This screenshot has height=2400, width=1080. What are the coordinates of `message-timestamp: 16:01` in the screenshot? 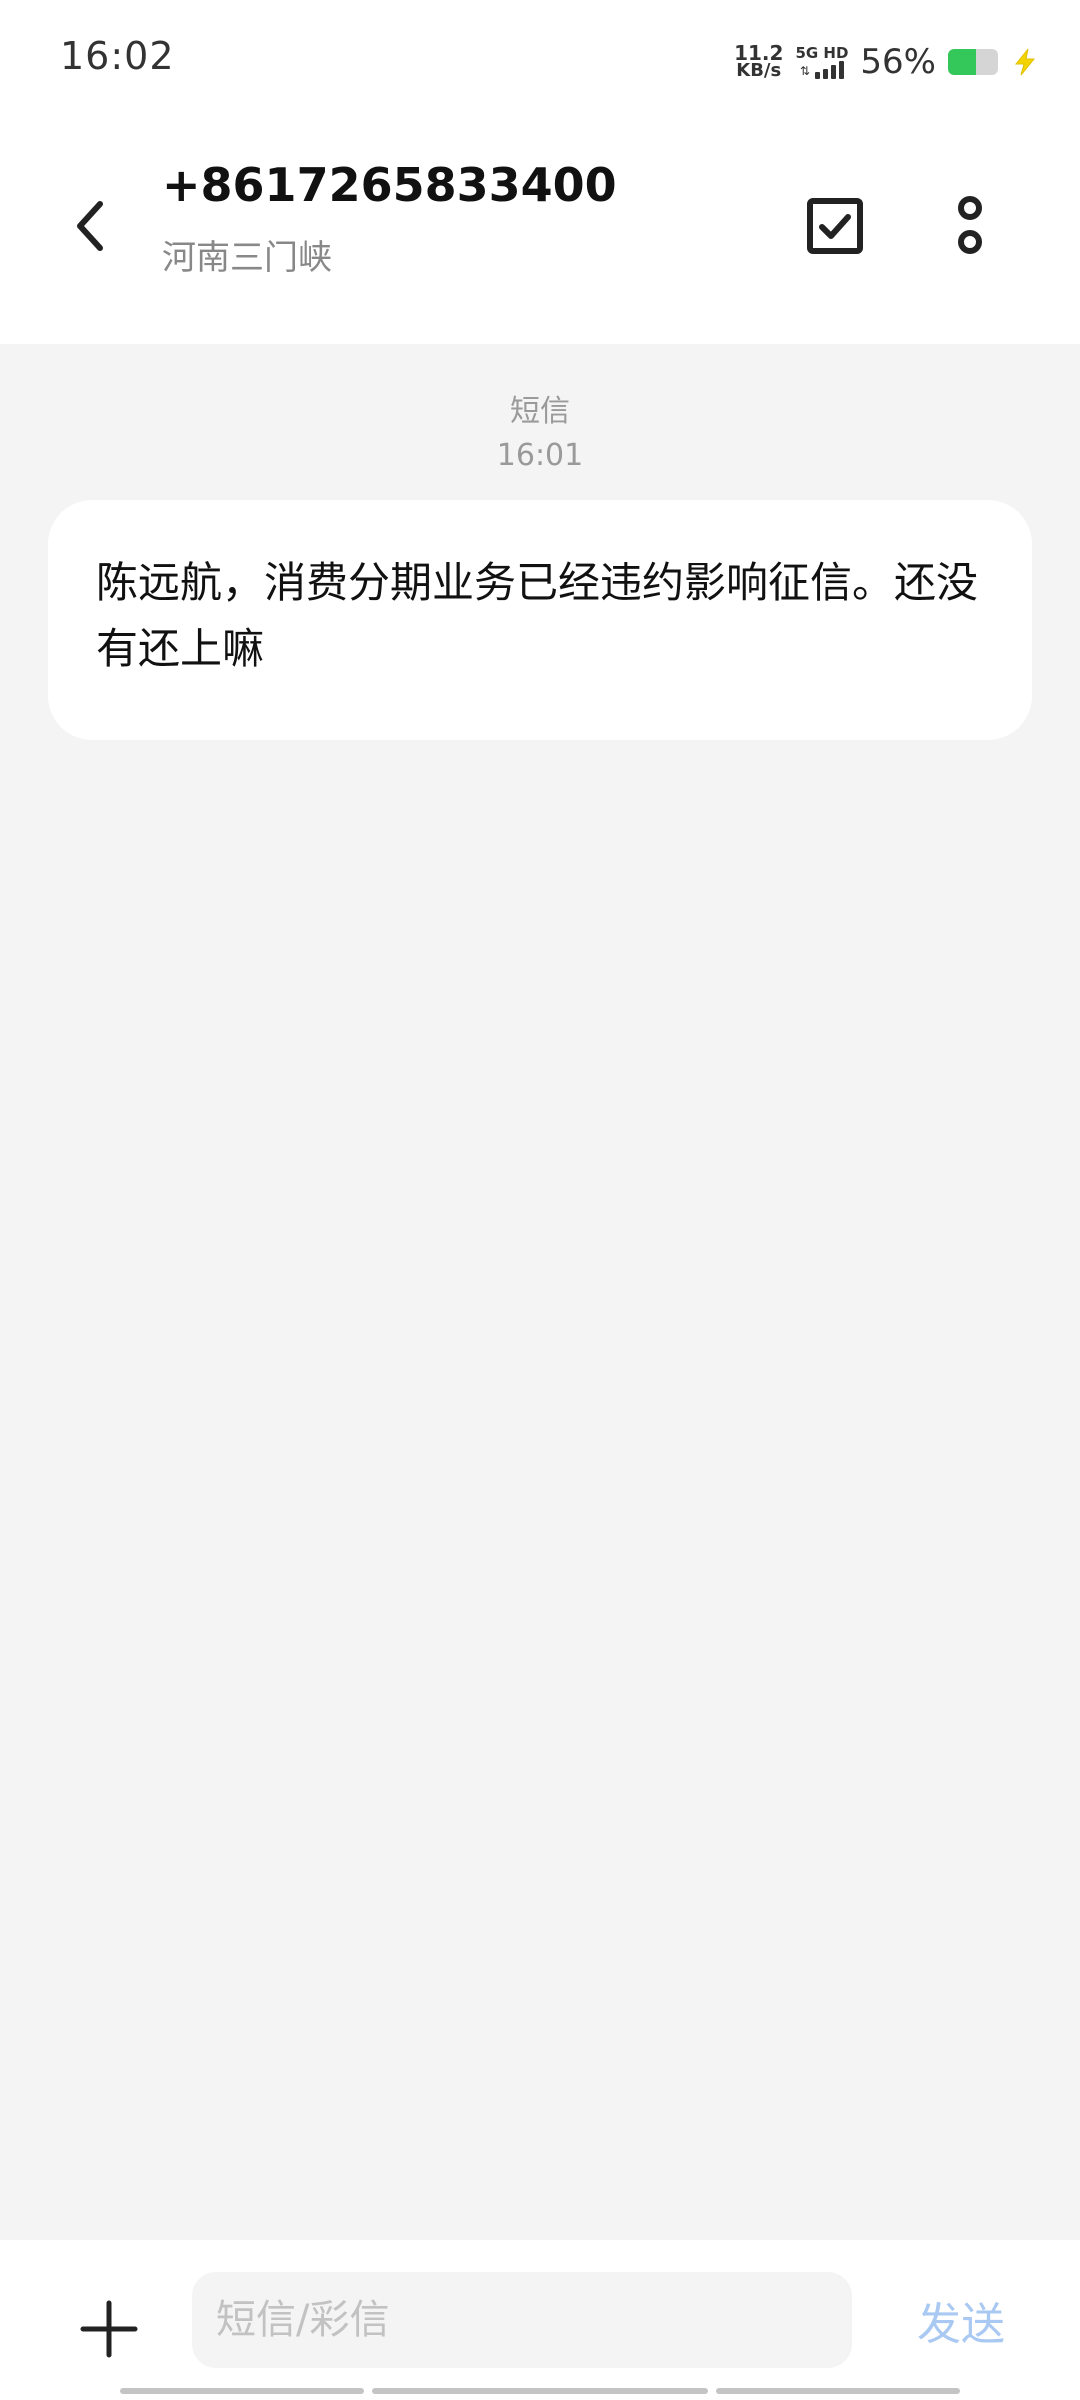 It's located at (540, 455).